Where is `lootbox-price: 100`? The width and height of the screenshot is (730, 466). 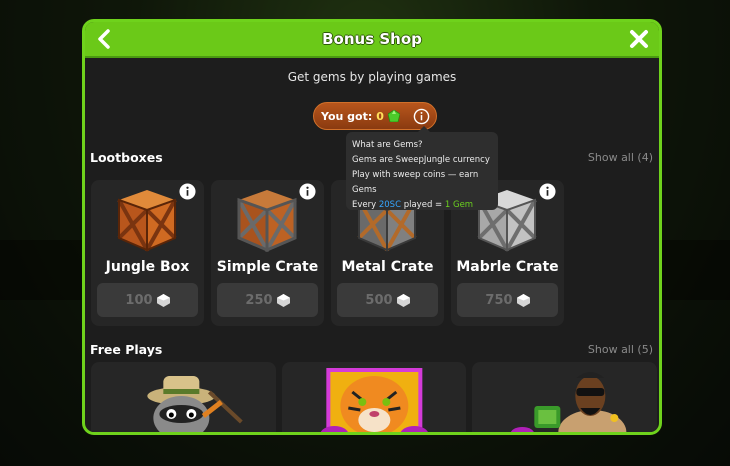
lootbox-price: 100 is located at coordinates (139, 300).